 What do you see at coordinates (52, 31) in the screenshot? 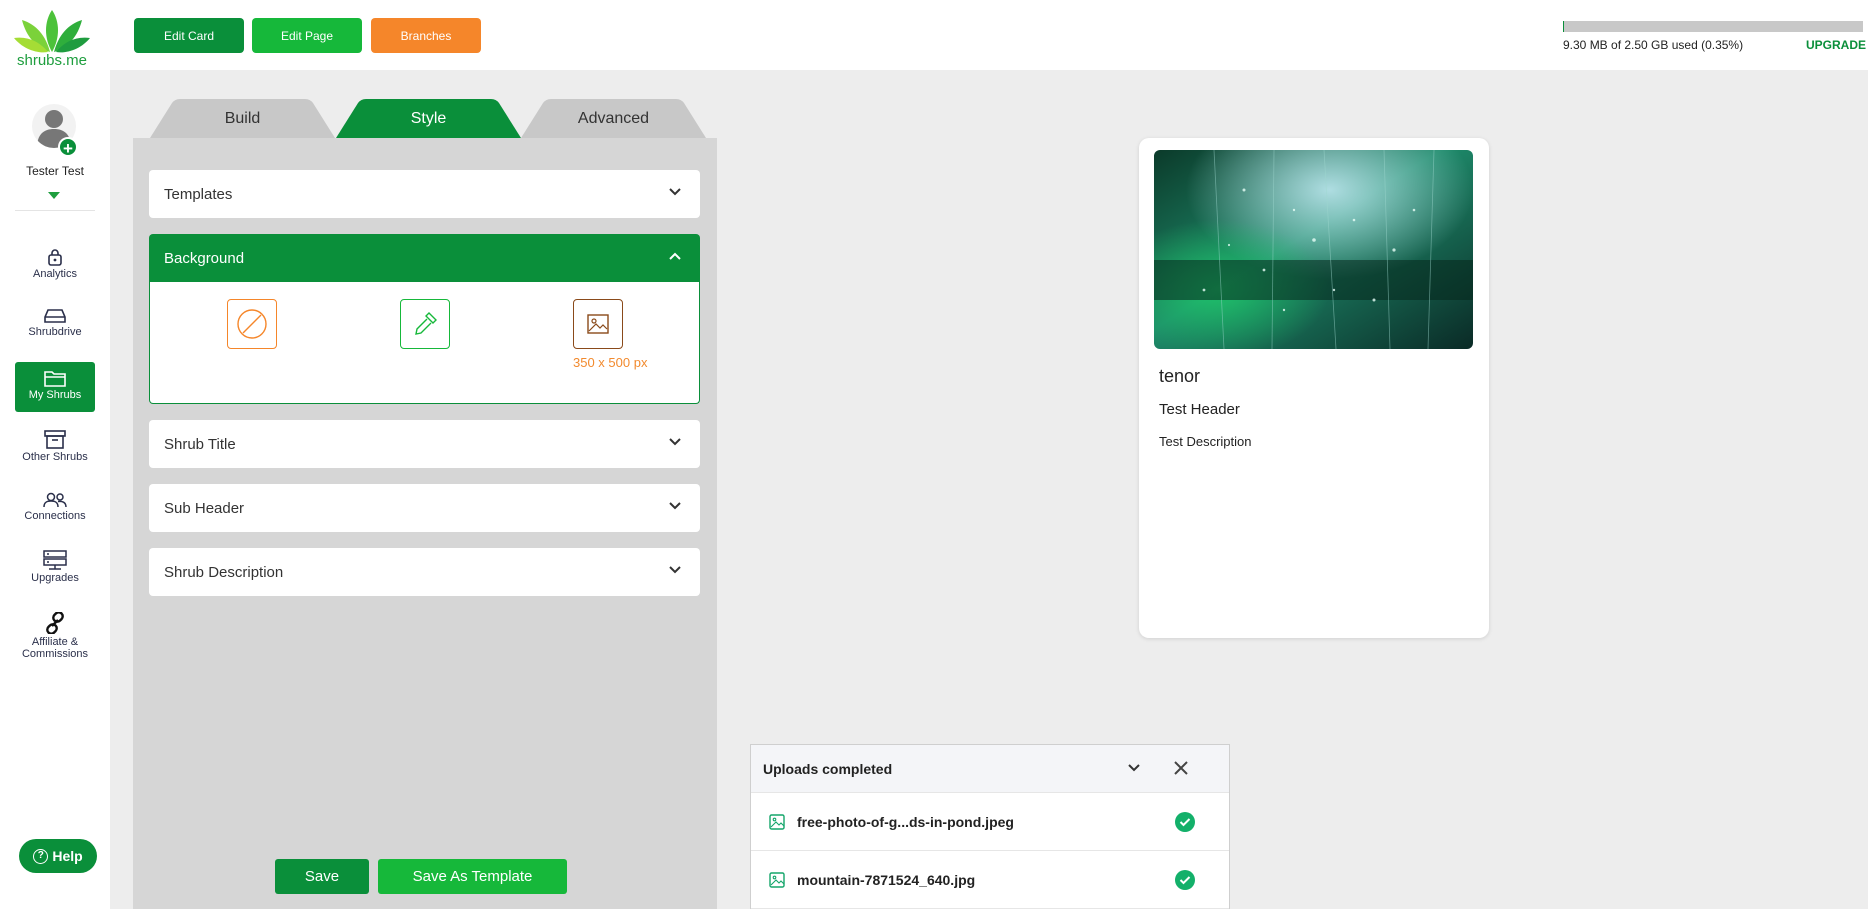
I see `shrub-logo-icon` at bounding box center [52, 31].